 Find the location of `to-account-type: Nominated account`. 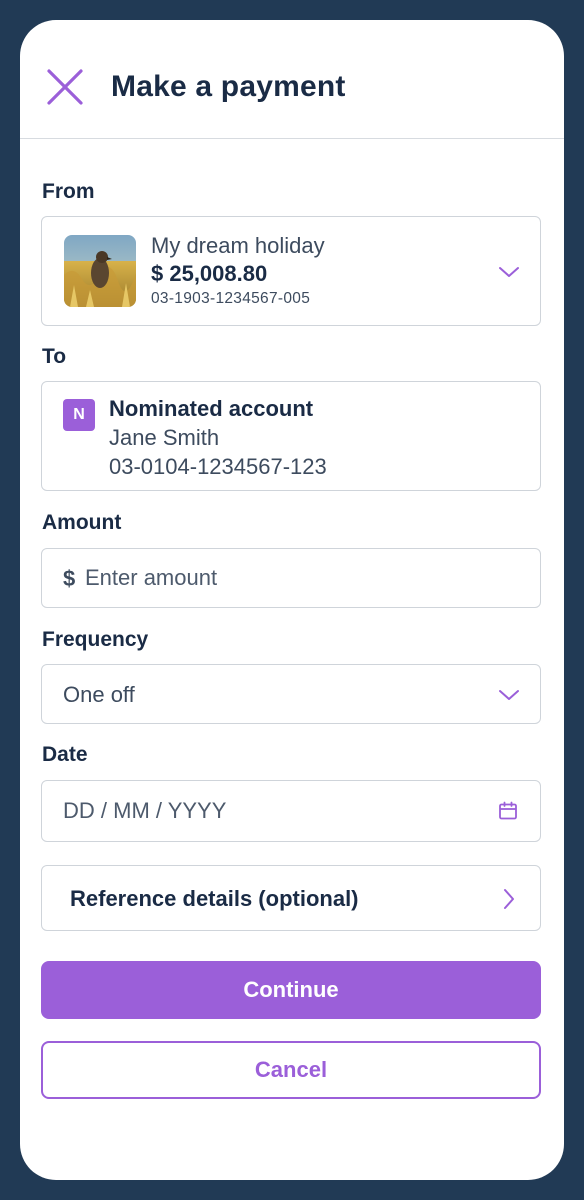

to-account-type: Nominated account is located at coordinates (211, 408).